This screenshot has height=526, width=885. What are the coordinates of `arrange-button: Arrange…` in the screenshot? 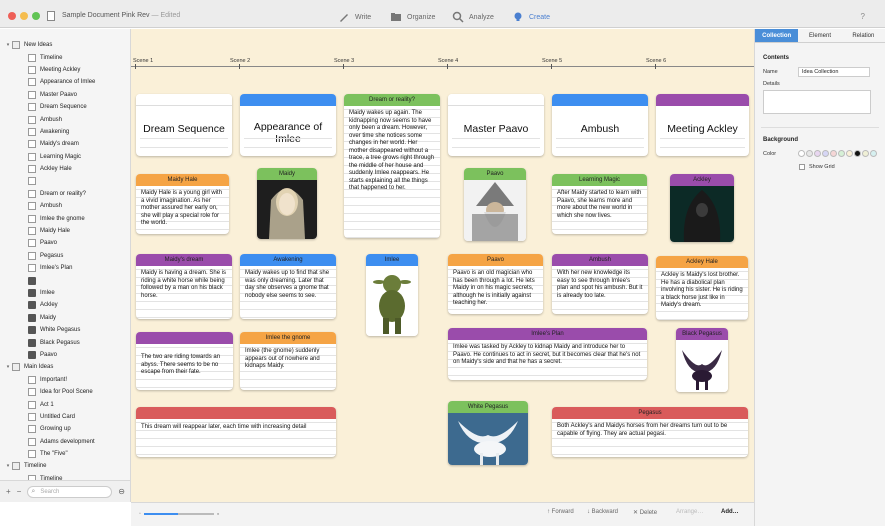 It's located at (689, 512).